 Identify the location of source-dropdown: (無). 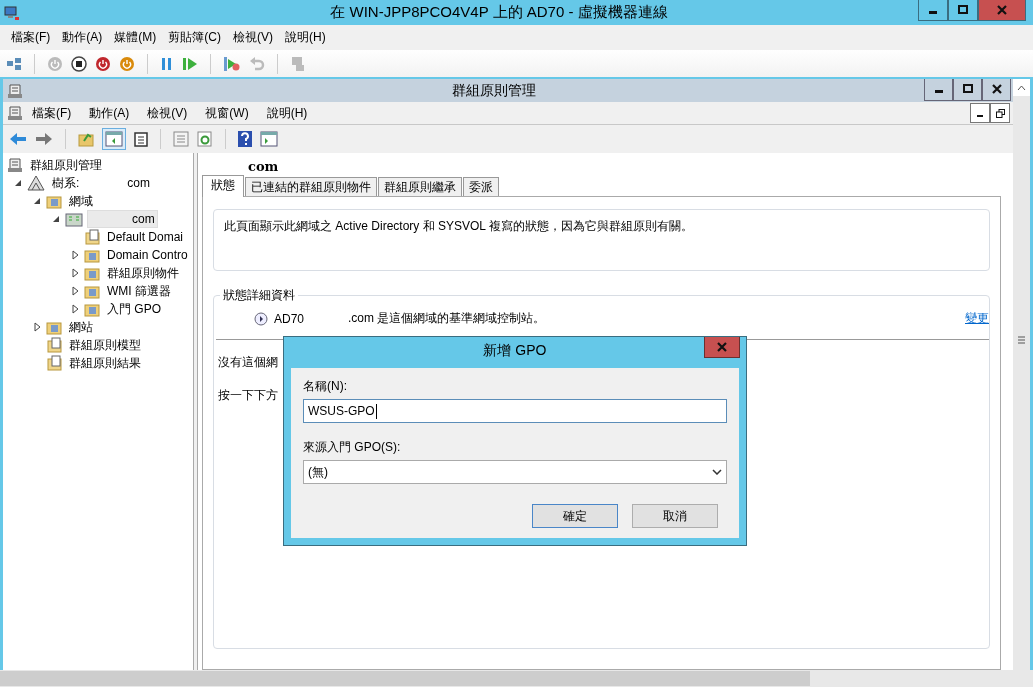
(515, 472).